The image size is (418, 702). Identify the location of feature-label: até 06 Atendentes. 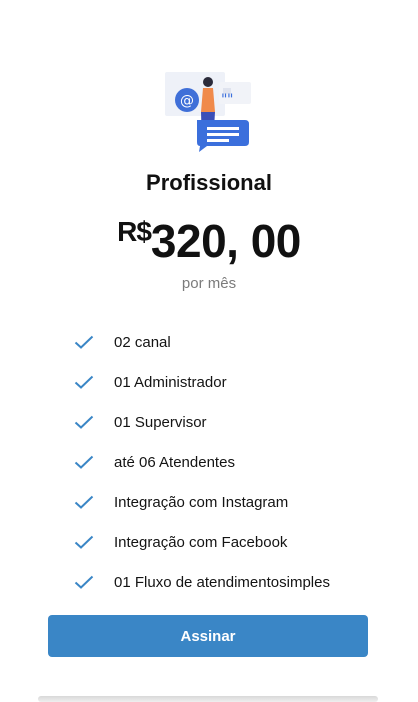
(174, 462).